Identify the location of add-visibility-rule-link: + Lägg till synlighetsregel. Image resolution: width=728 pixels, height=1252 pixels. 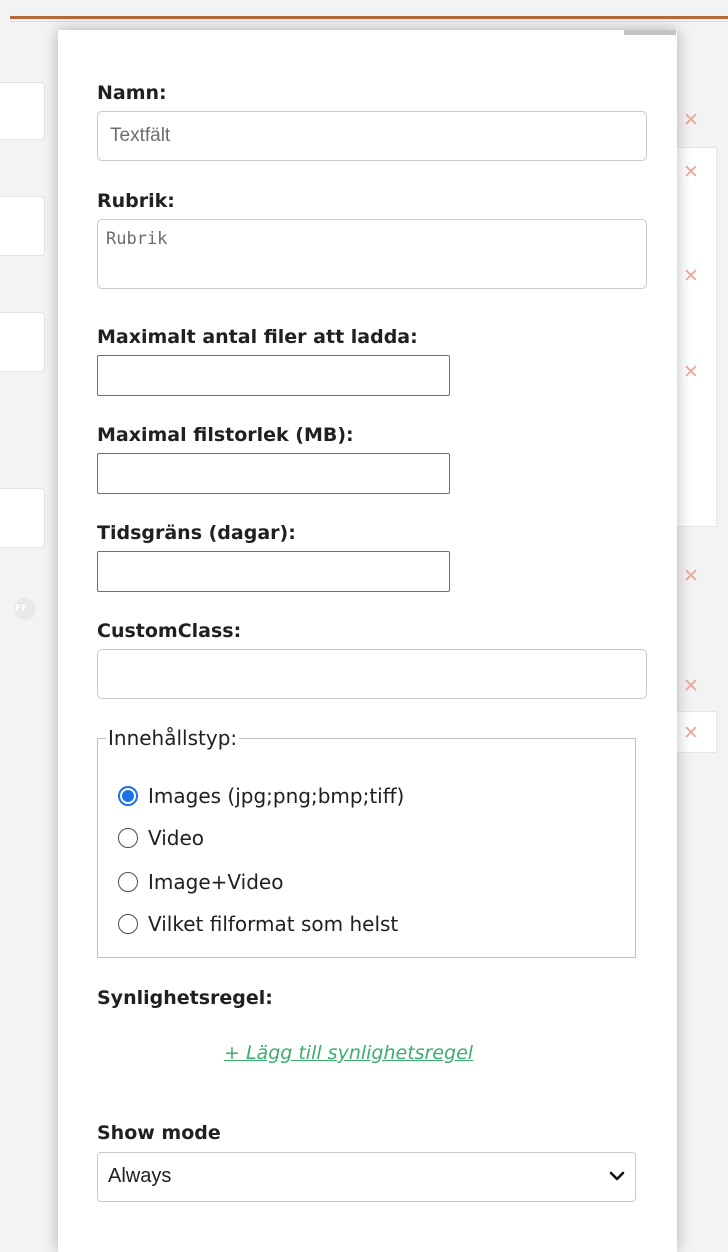
(348, 1053).